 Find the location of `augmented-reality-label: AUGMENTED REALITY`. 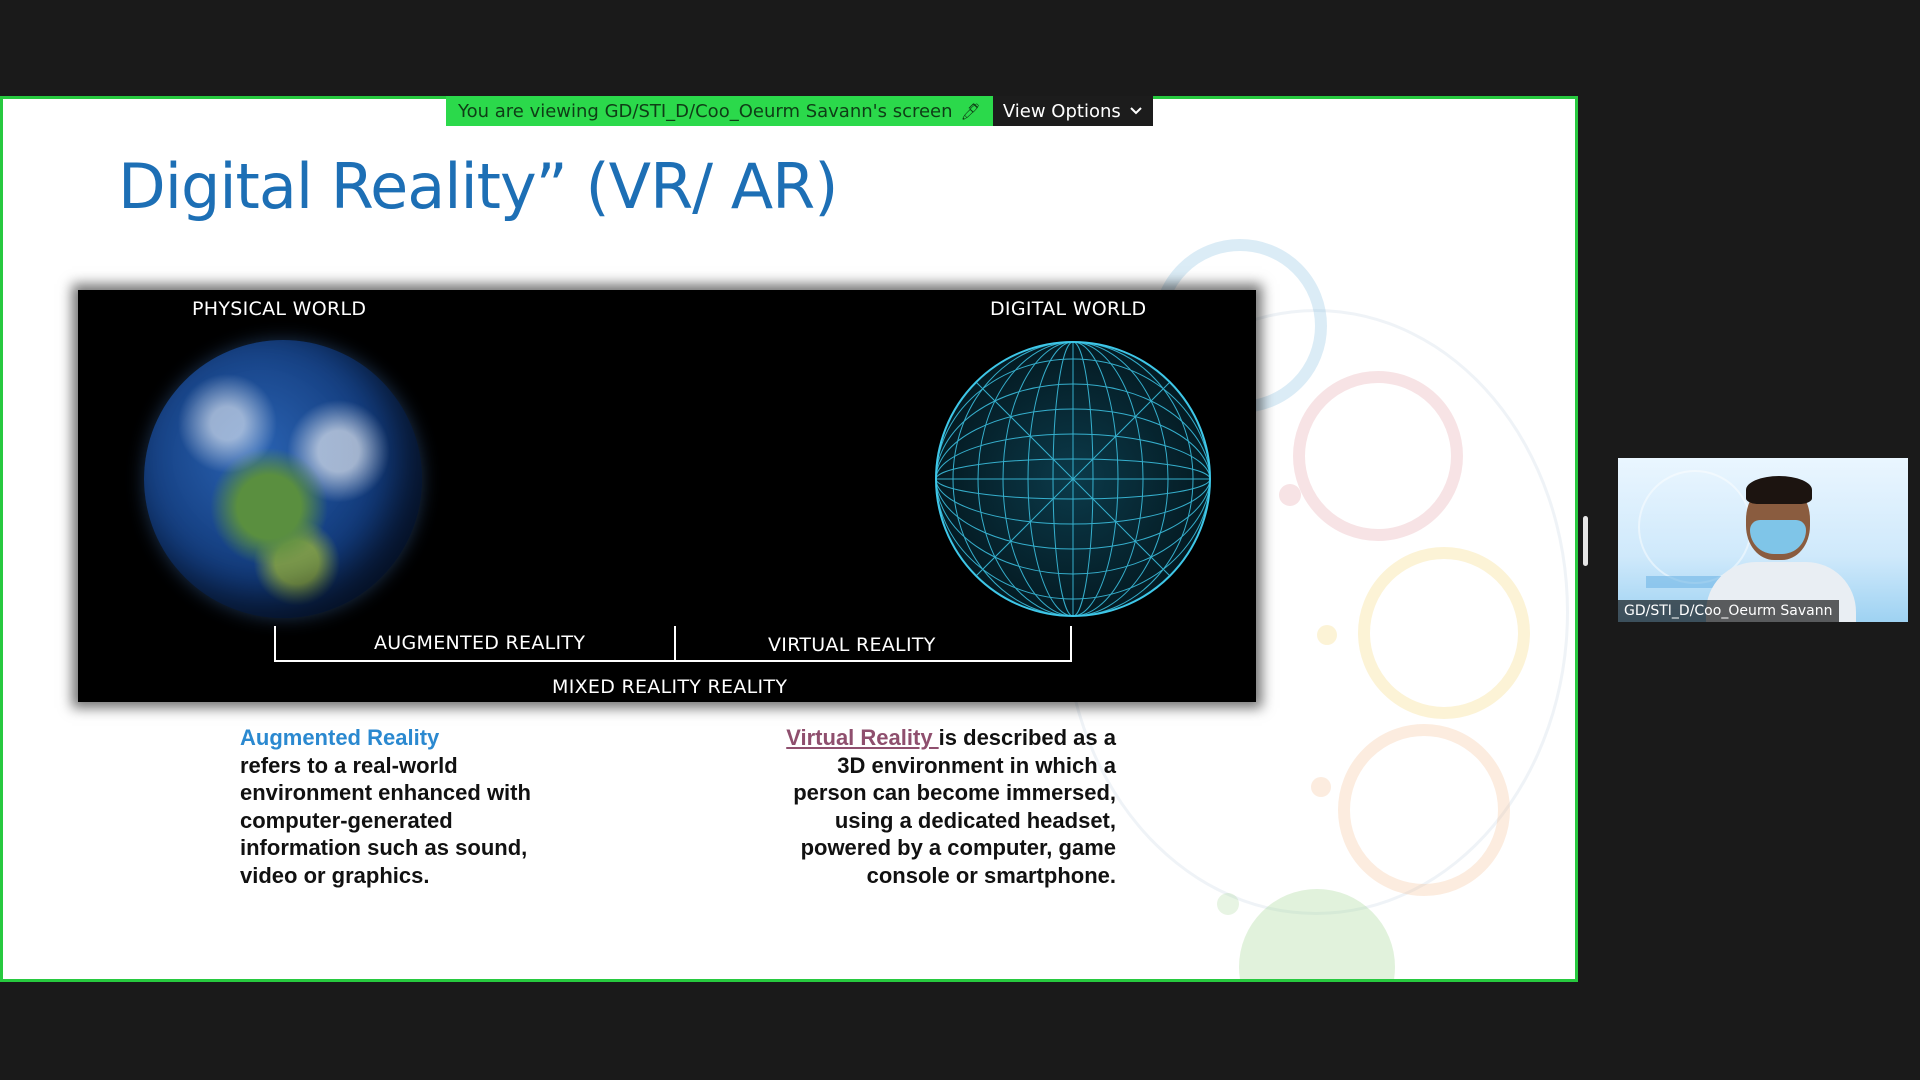

augmented-reality-label: AUGMENTED REALITY is located at coordinates (480, 643).